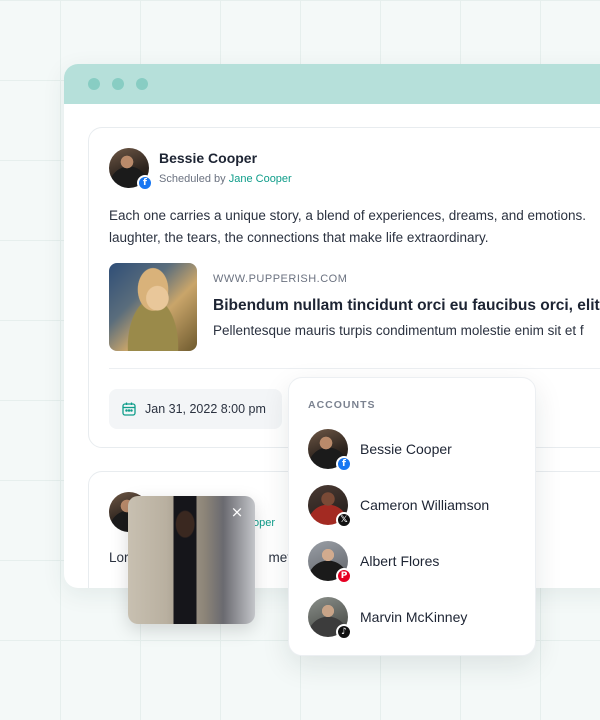 The image size is (600, 720). Describe the element at coordinates (344, 576) in the screenshot. I see `pinterest-icon: P` at that location.